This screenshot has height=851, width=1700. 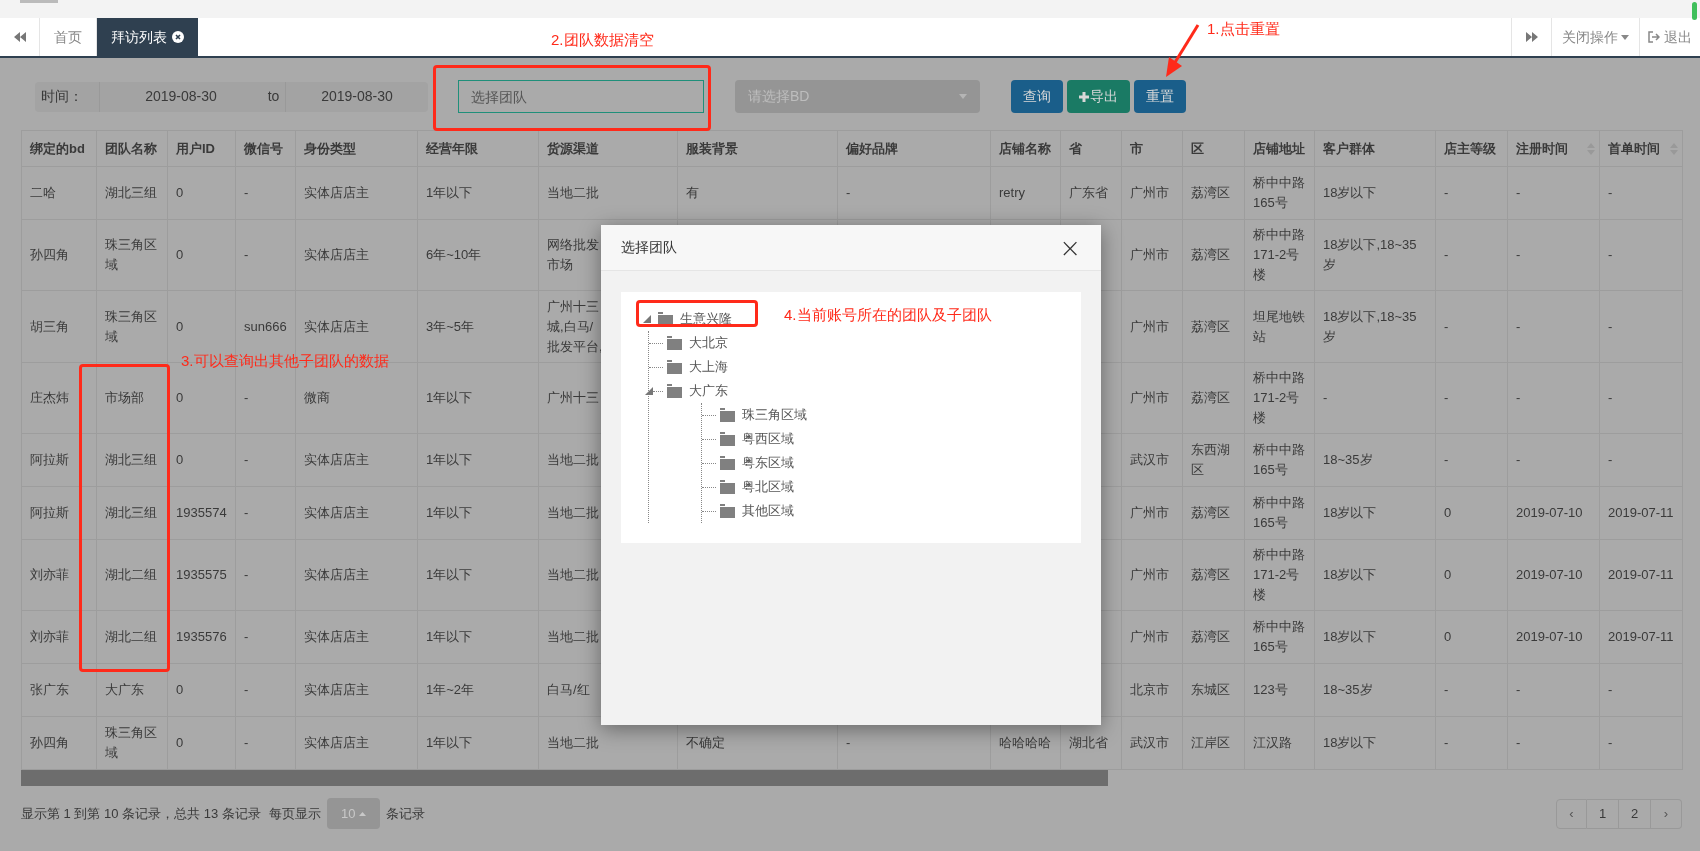 I want to click on tree-node: 珠三角区域, so click(x=774, y=415).